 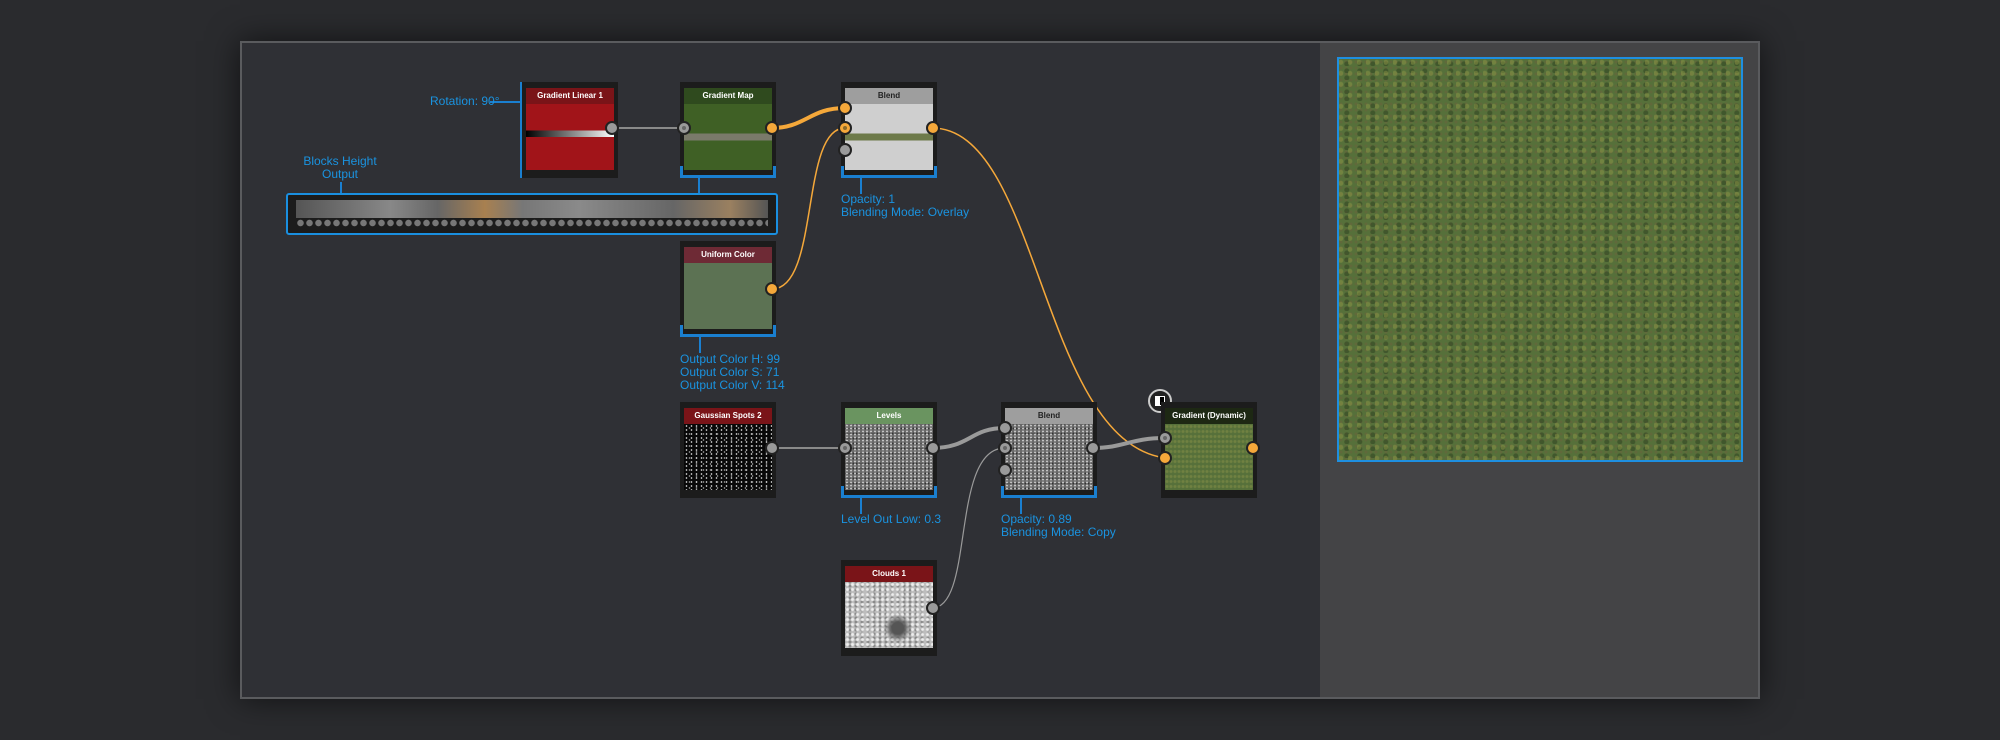 I want to click on input-port-input, so click(x=1165, y=438).